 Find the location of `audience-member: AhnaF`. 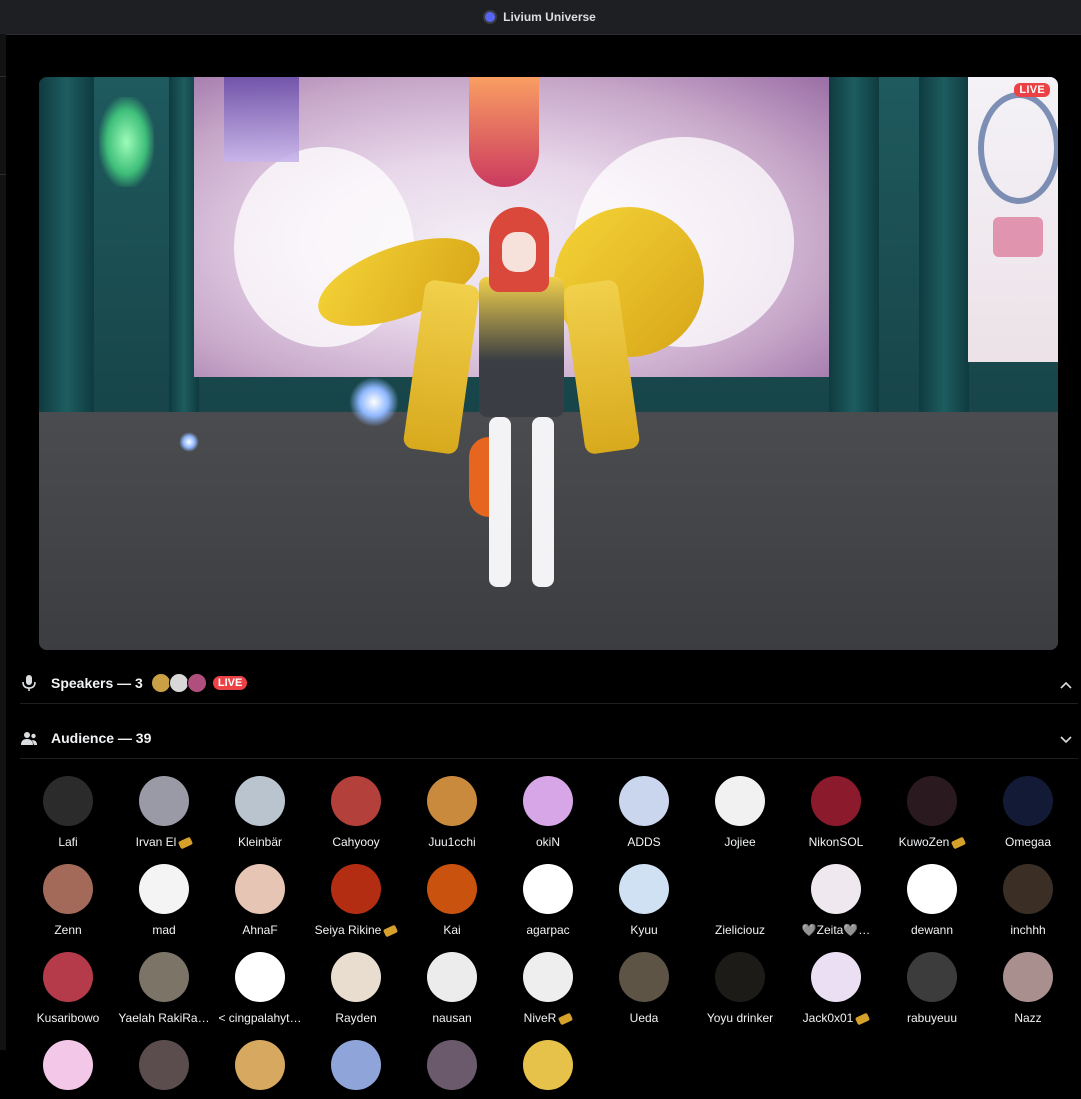

audience-member: AhnaF is located at coordinates (260, 900).